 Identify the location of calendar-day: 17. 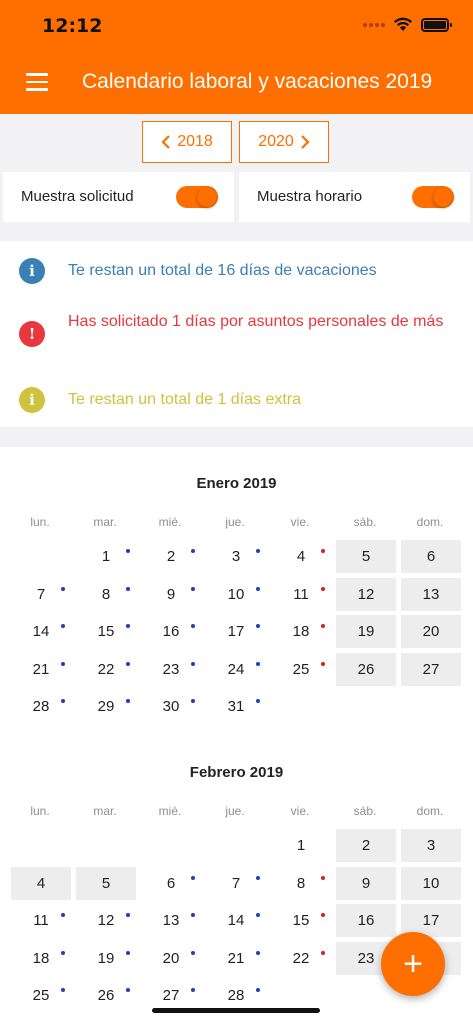
(236, 631).